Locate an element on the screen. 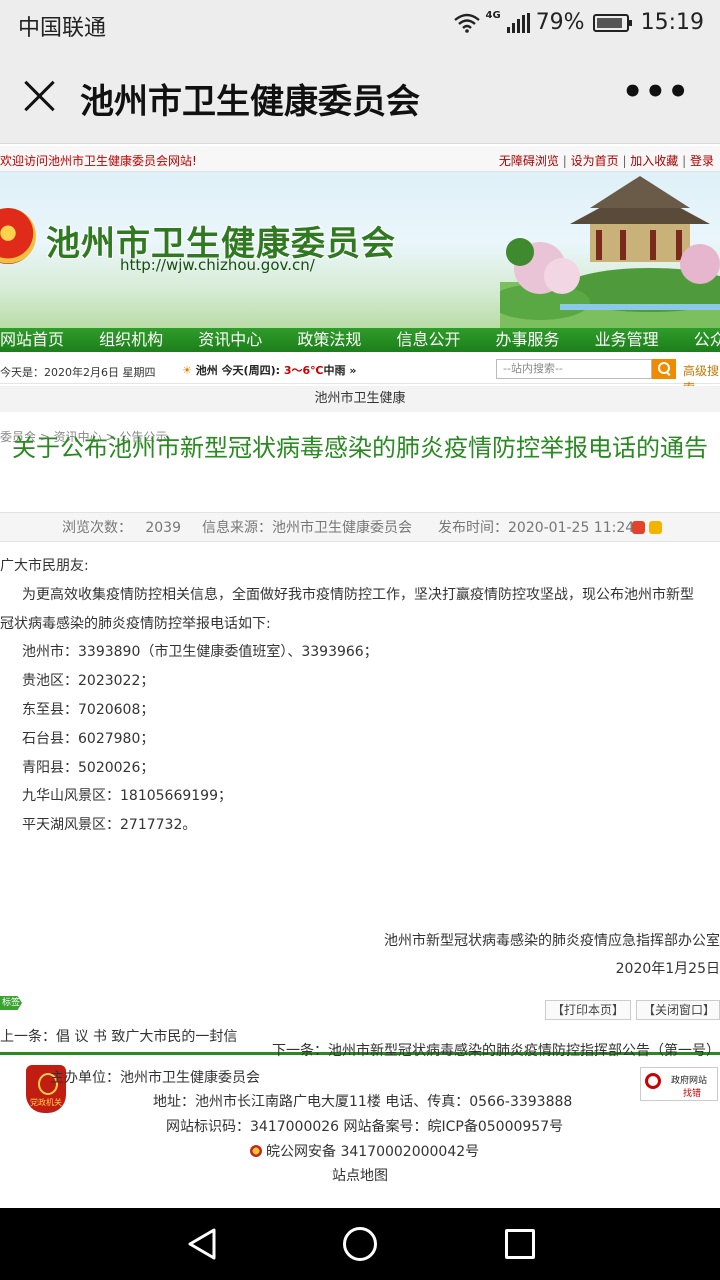  date-text: 今天是：2020年2月6日 星期四 is located at coordinates (78, 372).